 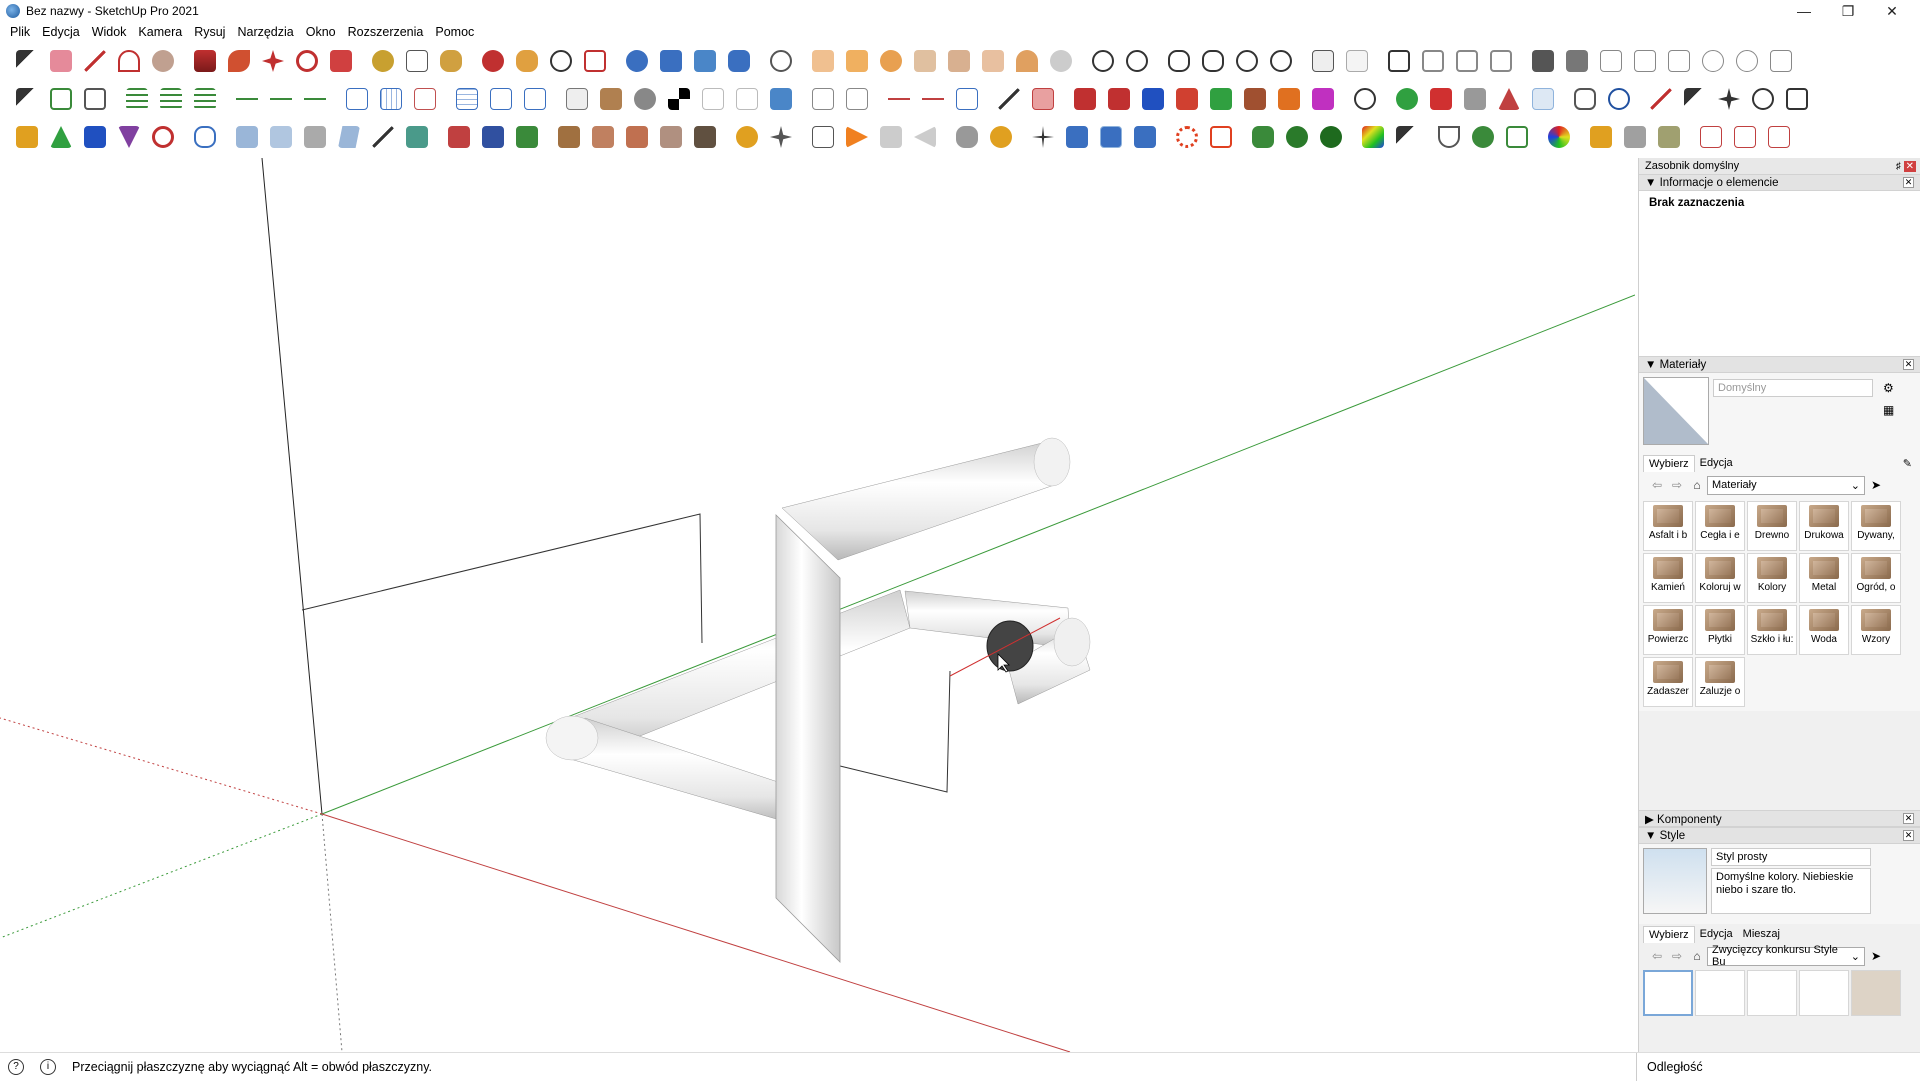 What do you see at coordinates (1111, 137) in the screenshot?
I see `view-blue-active-icon` at bounding box center [1111, 137].